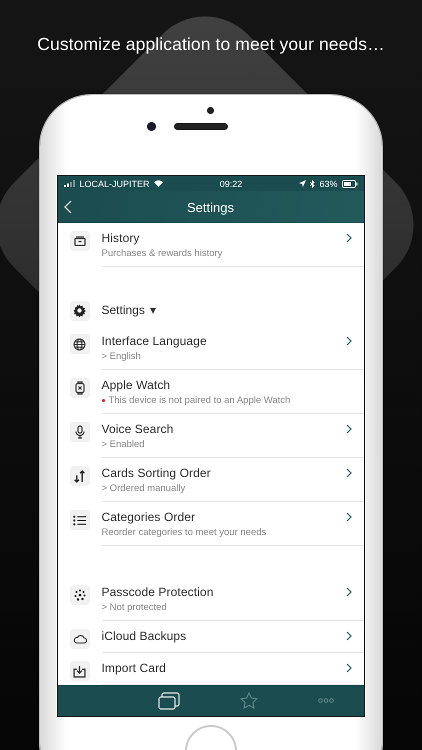  I want to click on row-title: Import Card, so click(134, 668).